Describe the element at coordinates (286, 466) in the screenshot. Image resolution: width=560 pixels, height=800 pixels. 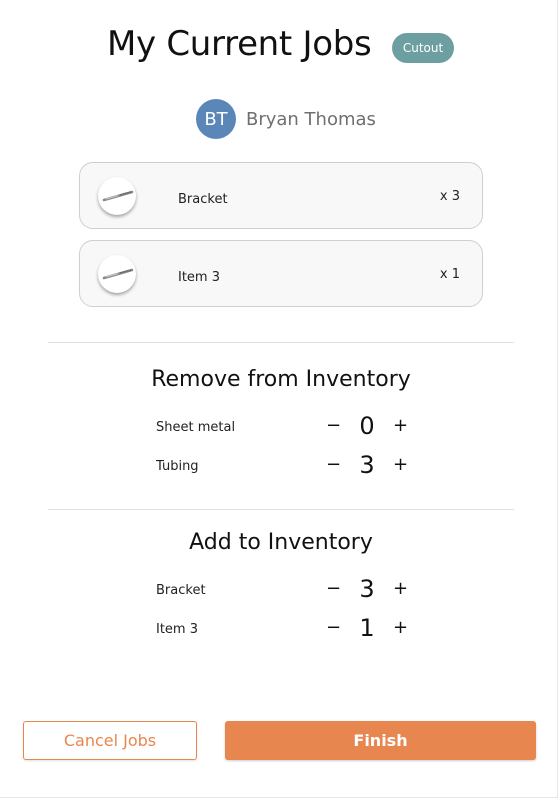
I see `remove-row-tubing: Tubing − 3 +` at that location.